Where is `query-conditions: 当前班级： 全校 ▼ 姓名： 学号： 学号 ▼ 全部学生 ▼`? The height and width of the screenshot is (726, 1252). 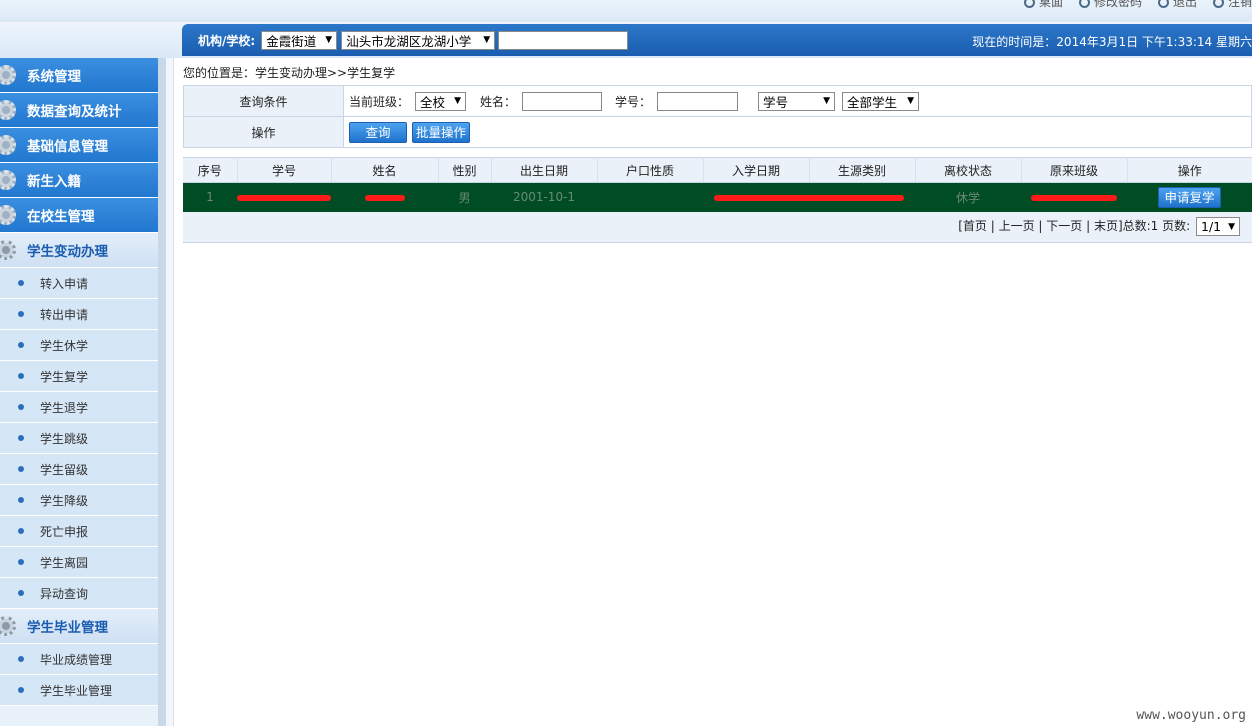
query-conditions: 当前班级： 全校 ▼ 姓名： 学号： 学号 ▼ 全部学生 ▼ is located at coordinates (797, 101).